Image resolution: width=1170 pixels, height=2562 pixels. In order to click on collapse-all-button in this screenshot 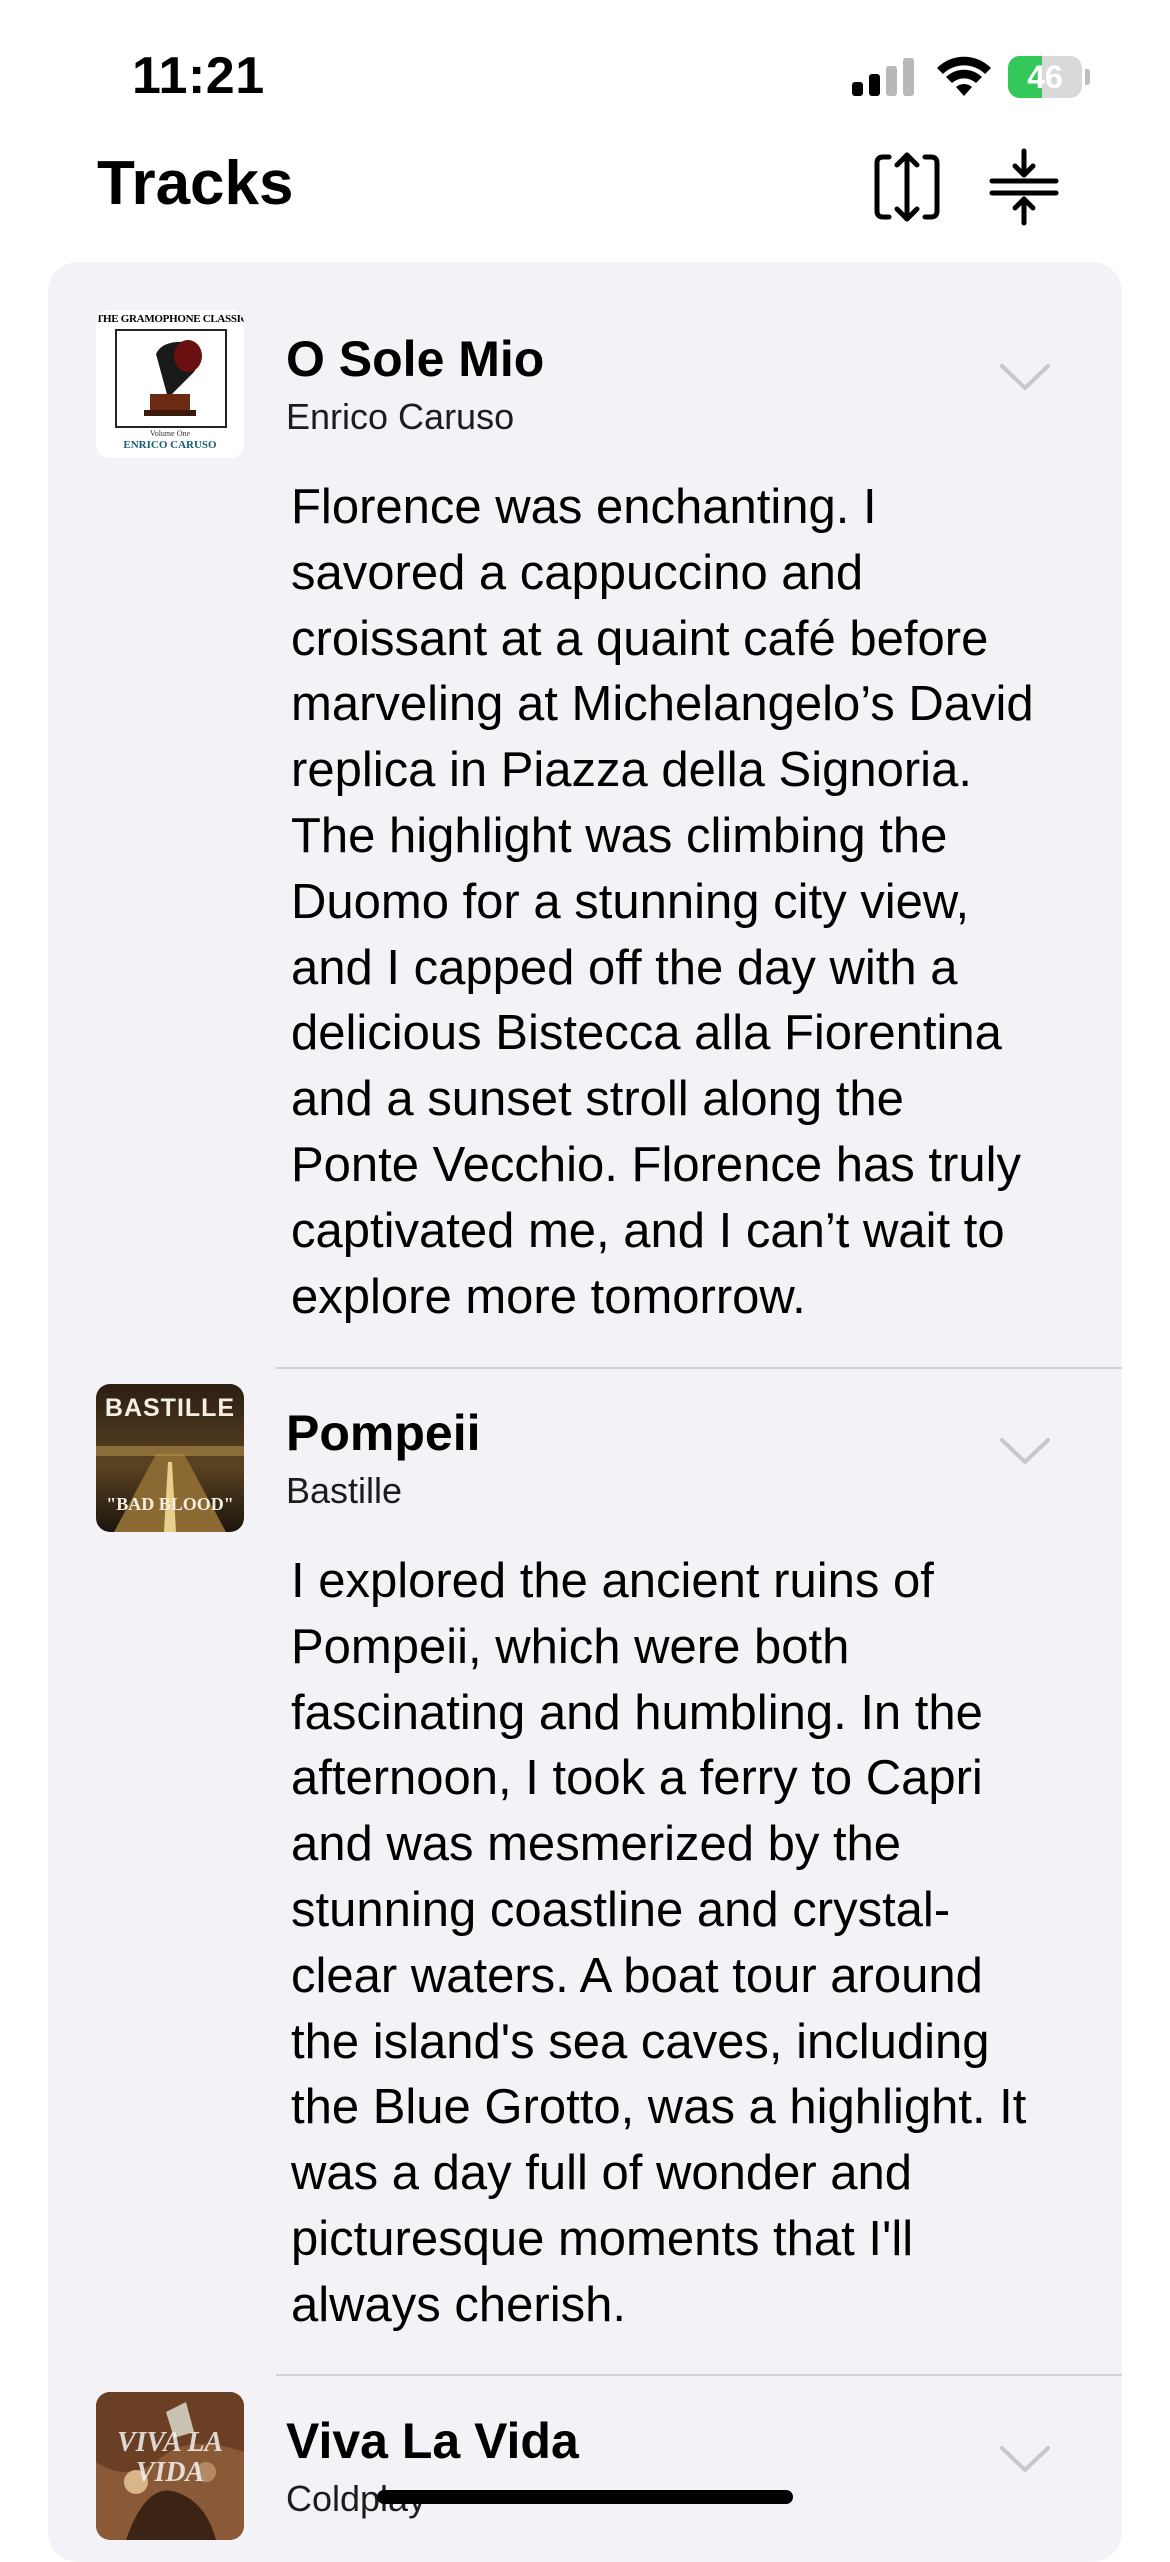, I will do `click(1024, 187)`.